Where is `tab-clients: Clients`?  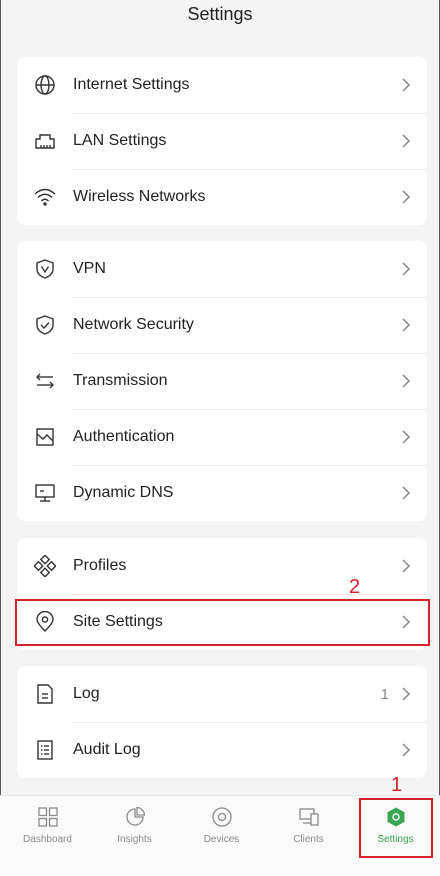 tab-clients: Clients is located at coordinates (308, 832).